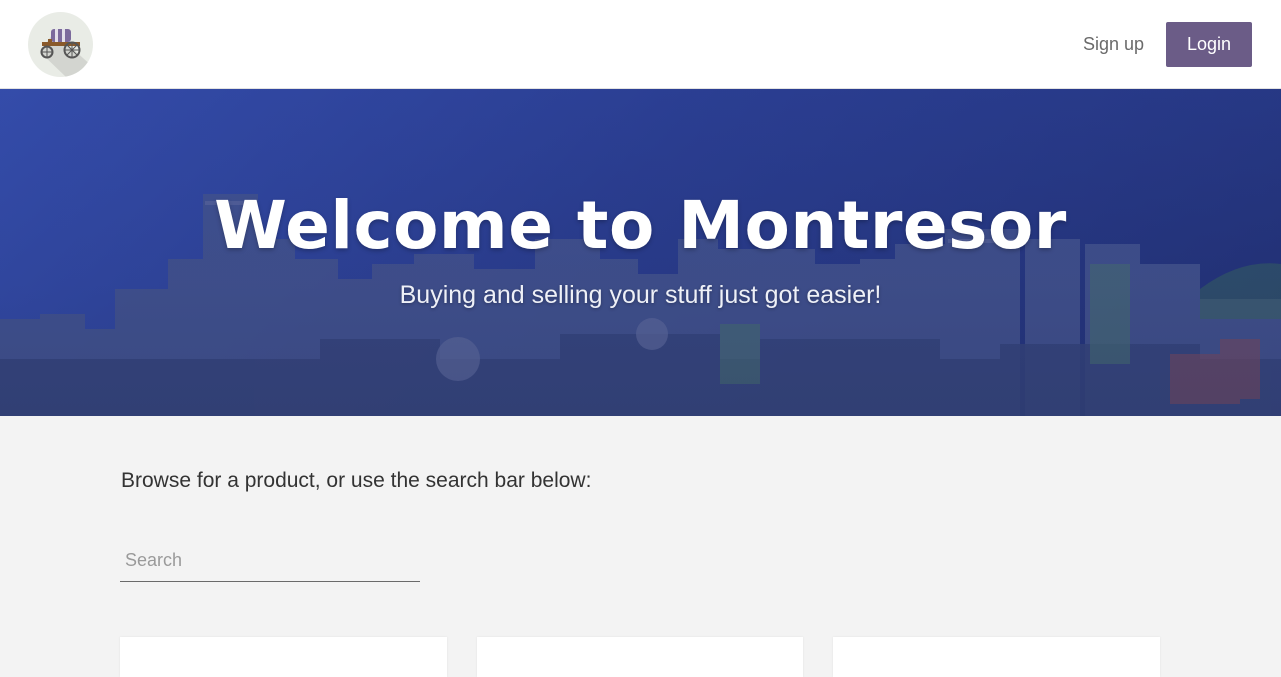 This screenshot has width=1281, height=677. Describe the element at coordinates (1209, 44) in the screenshot. I see `login-button: Login` at that location.